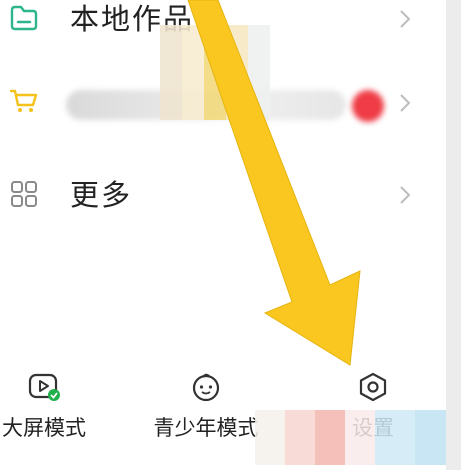  What do you see at coordinates (44, 387) in the screenshot?
I see `tv-play-check-icon` at bounding box center [44, 387].